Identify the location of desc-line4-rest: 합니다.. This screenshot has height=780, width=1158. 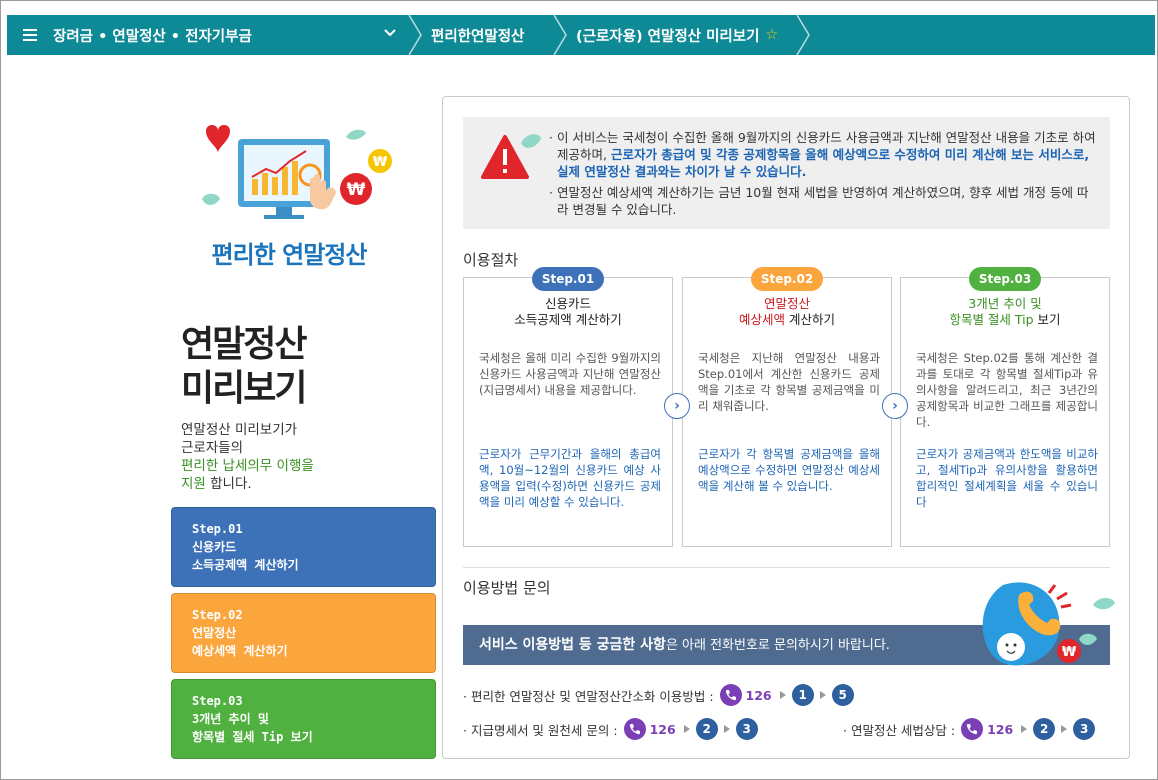
(228, 484).